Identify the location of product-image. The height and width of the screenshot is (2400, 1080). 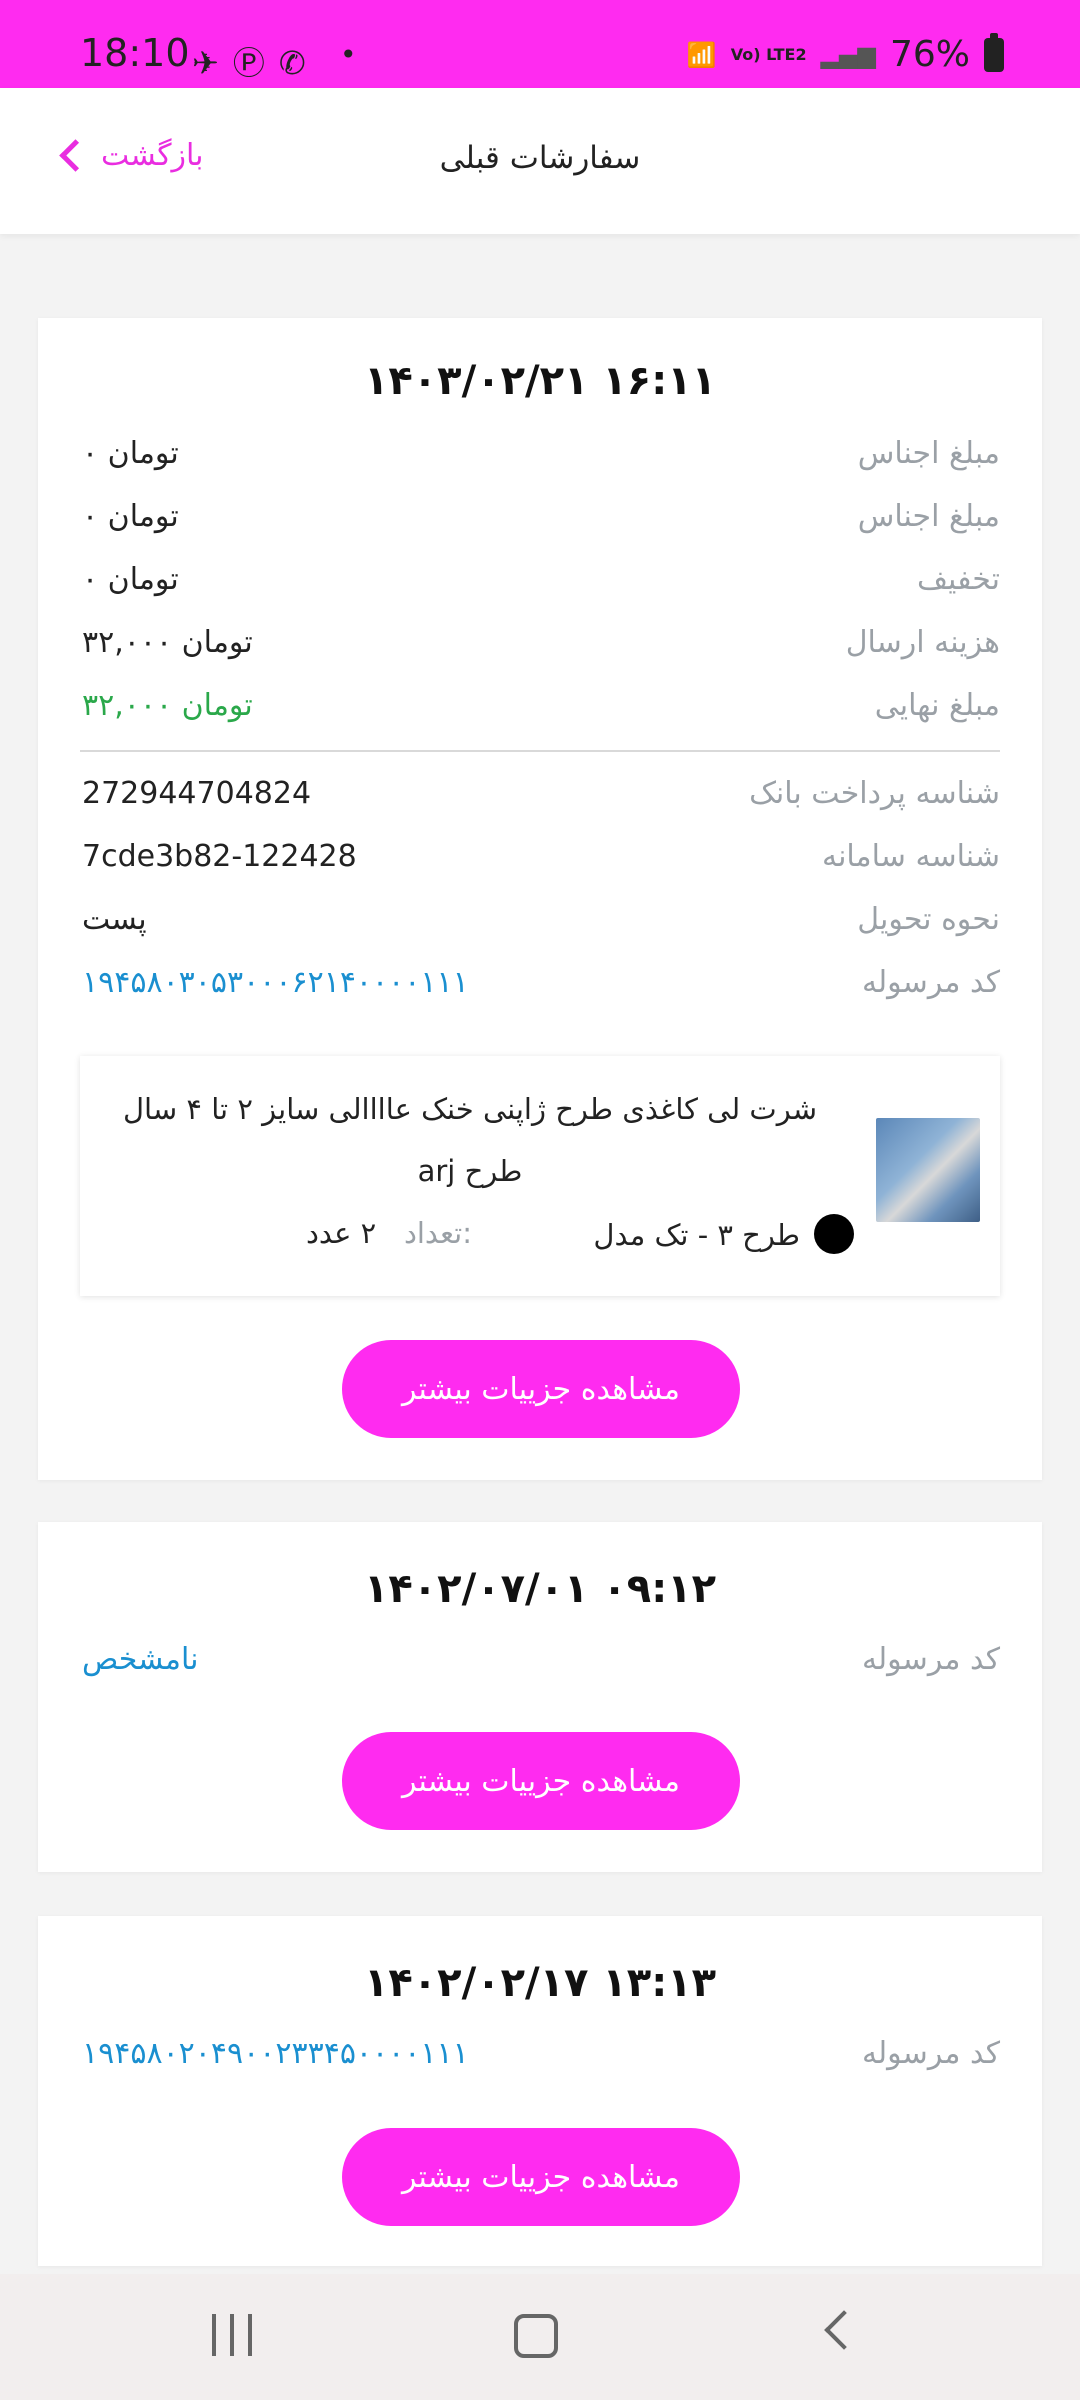
(928, 1170).